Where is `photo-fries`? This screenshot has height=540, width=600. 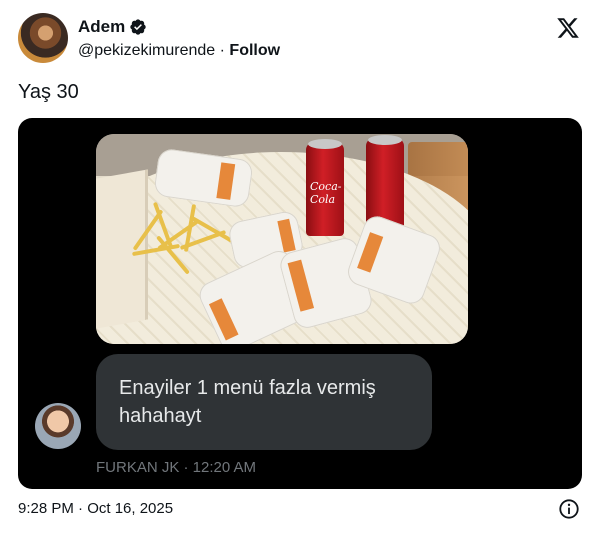
photo-fries is located at coordinates (181, 241).